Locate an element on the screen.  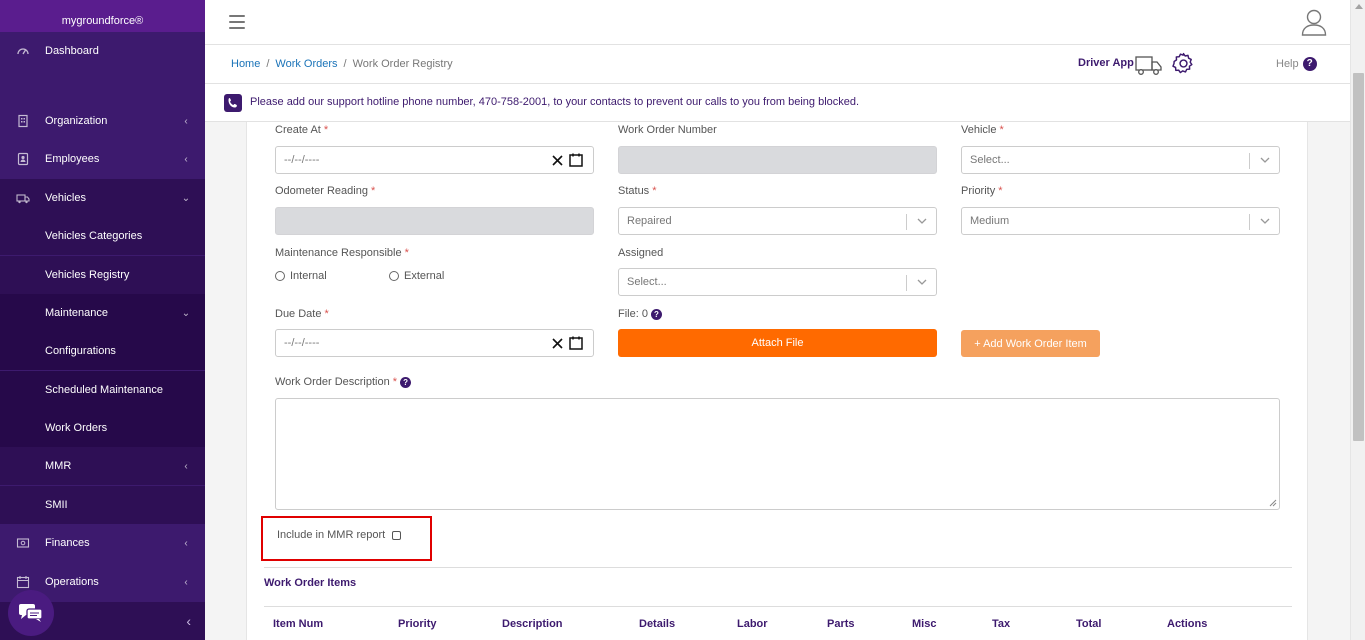
sidebar-item-smii: SMII is located at coordinates (102, 505).